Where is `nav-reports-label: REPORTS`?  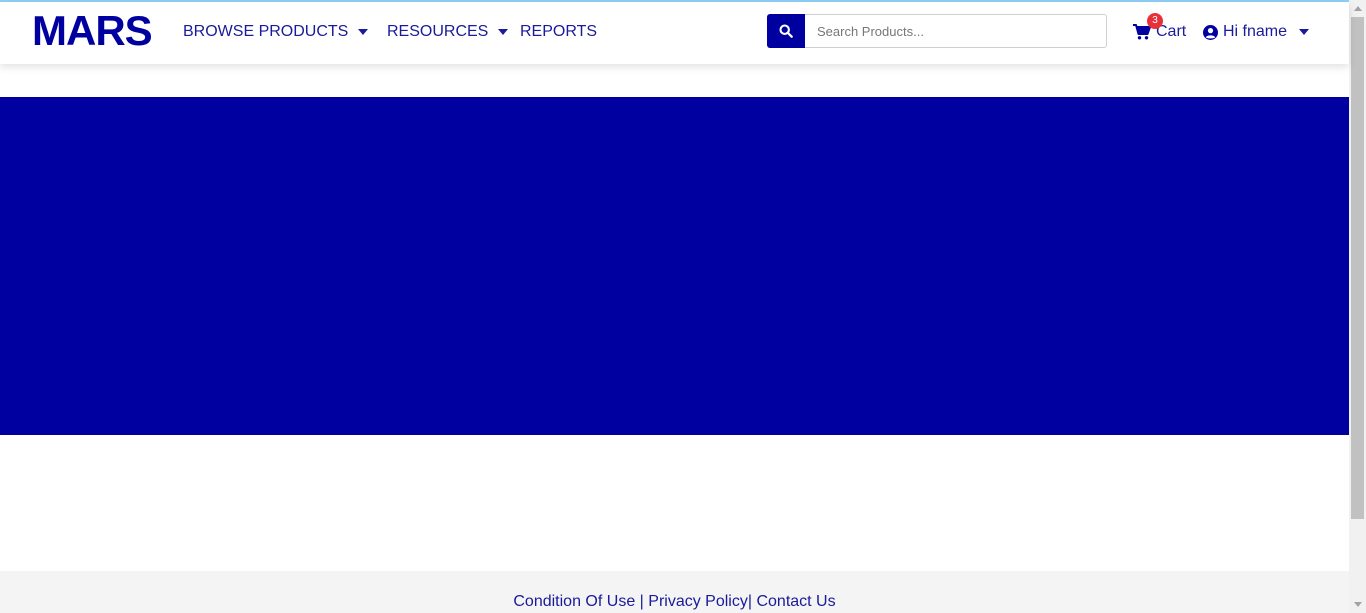
nav-reports-label: REPORTS is located at coordinates (559, 31).